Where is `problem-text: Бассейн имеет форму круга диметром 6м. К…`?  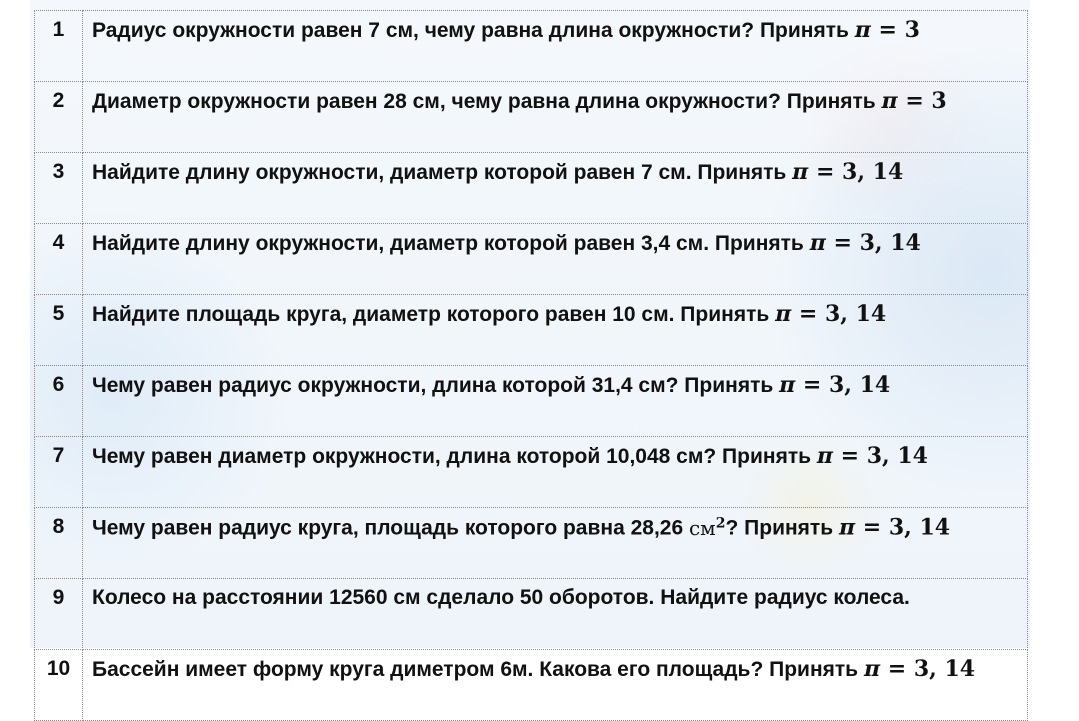 problem-text: Бассейн имеет форму круга диметром 6м. К… is located at coordinates (478, 669).